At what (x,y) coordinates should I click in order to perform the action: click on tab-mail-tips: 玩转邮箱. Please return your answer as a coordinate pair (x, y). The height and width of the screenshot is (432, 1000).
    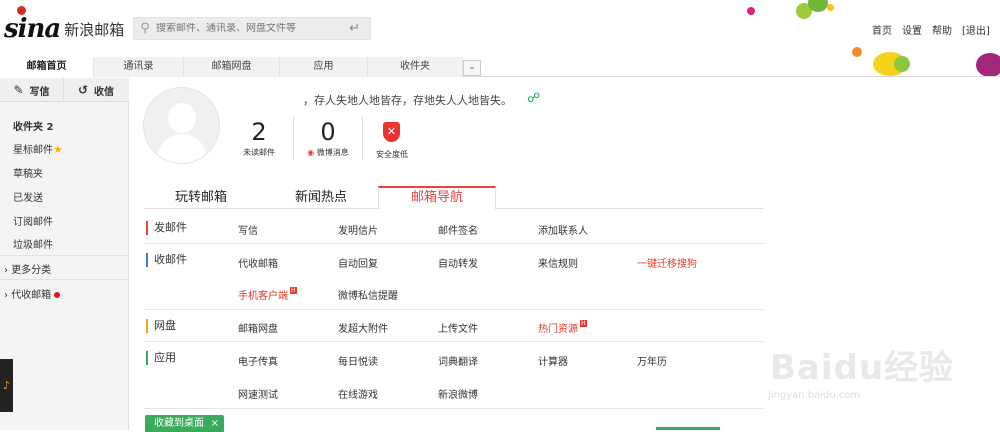
    Looking at the image, I should click on (201, 197).